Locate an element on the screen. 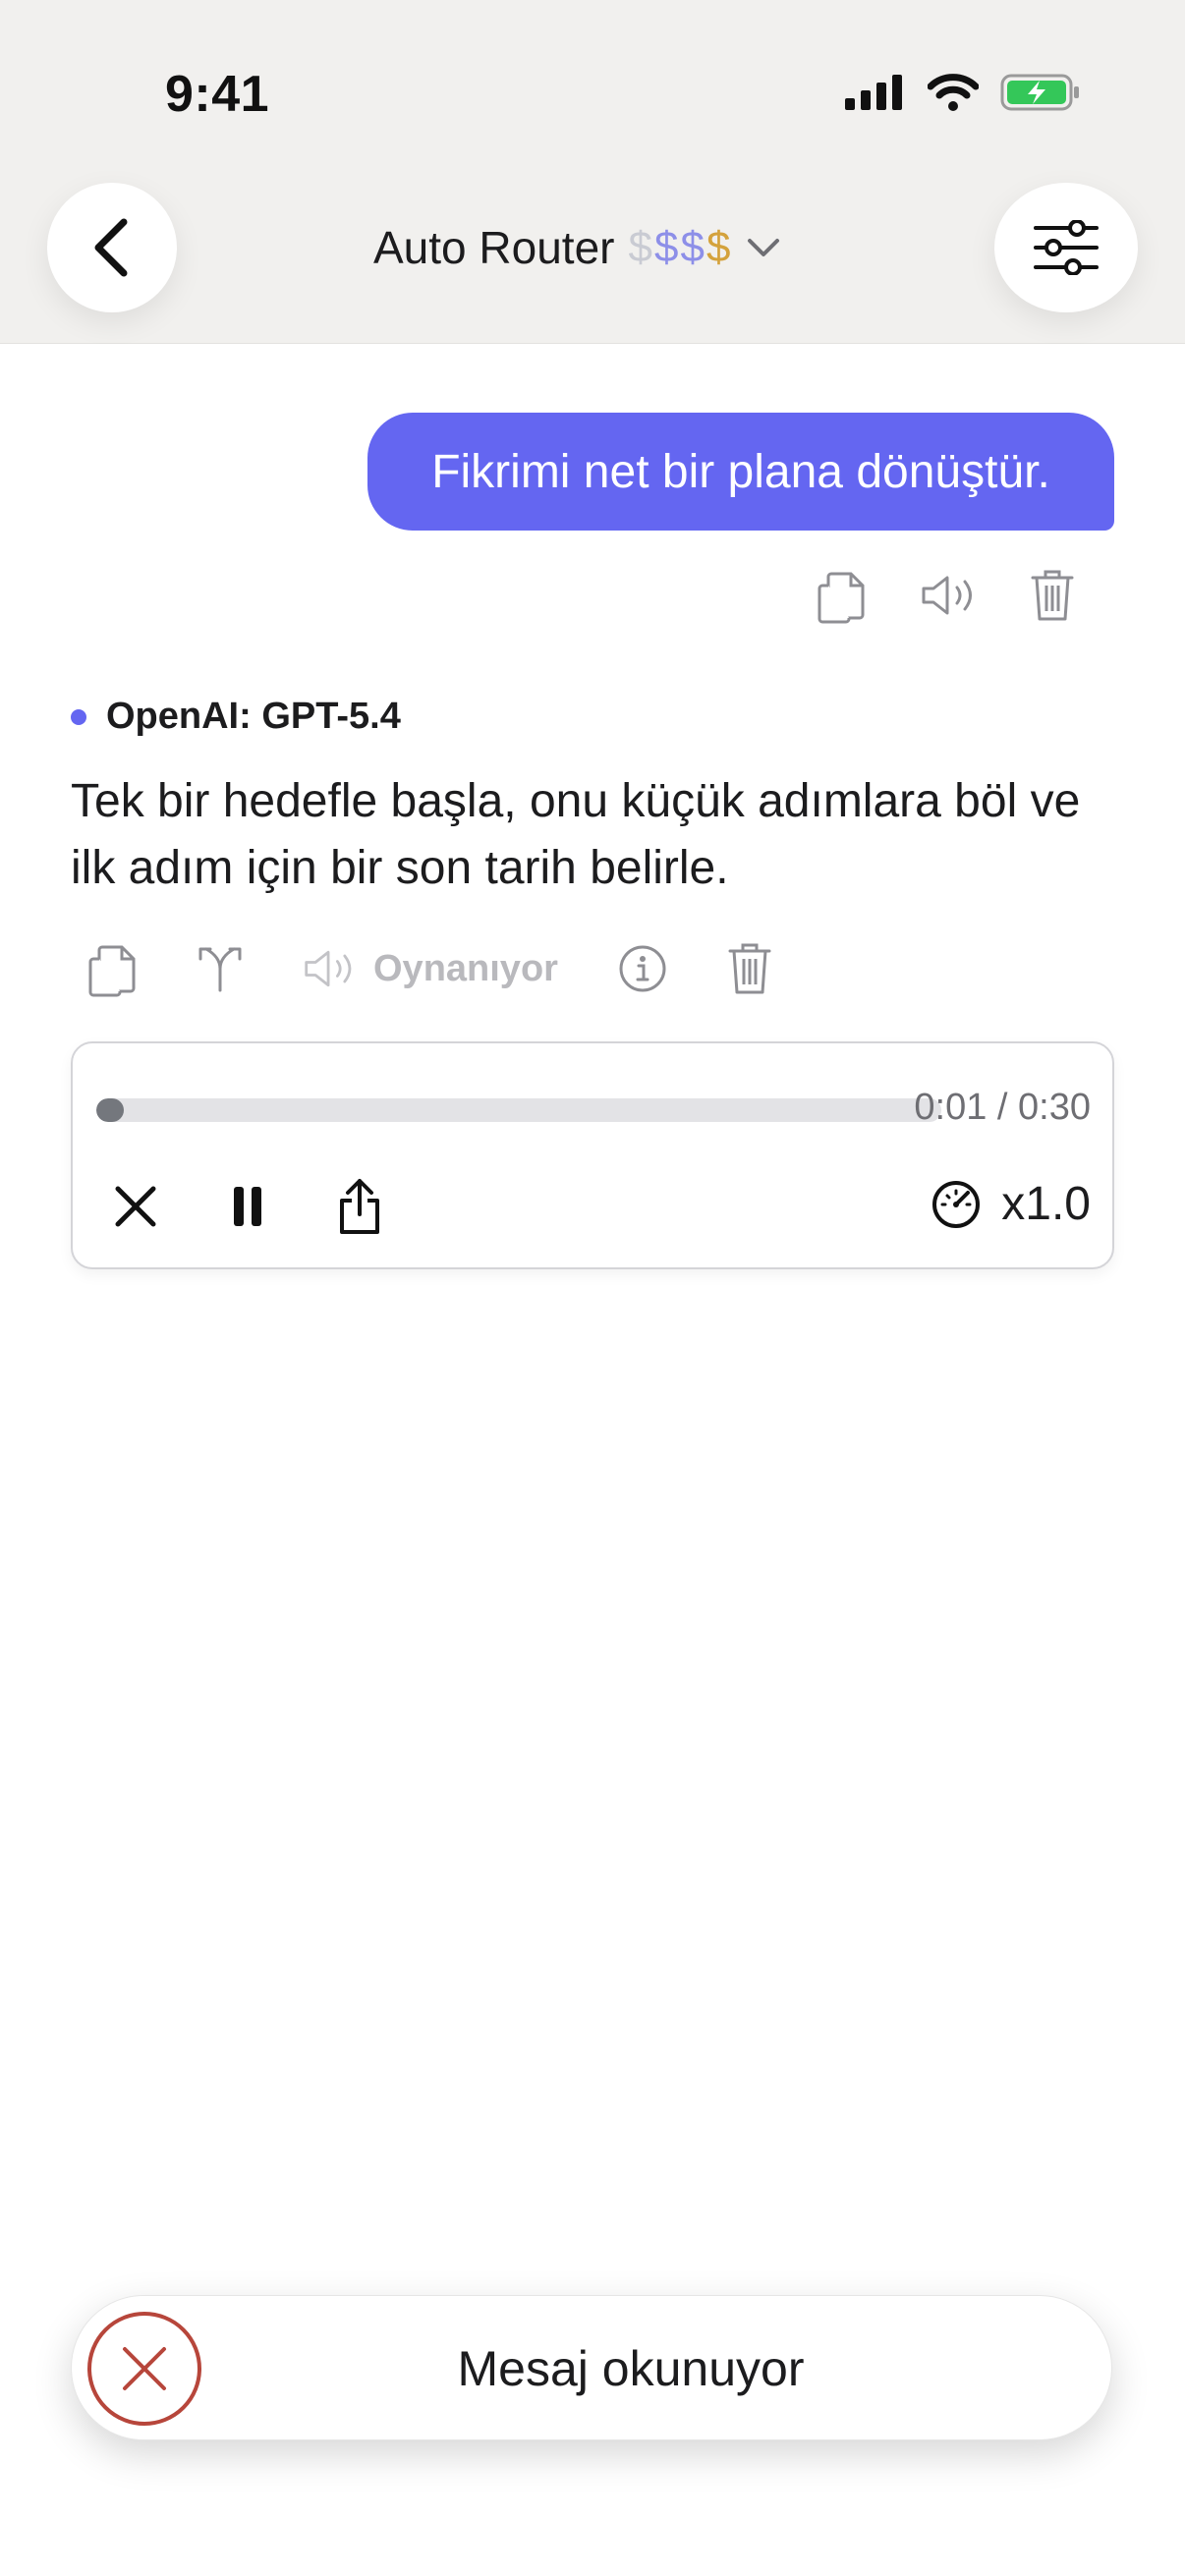  playback-speed-button: x1.0 is located at coordinates (1011, 1204).